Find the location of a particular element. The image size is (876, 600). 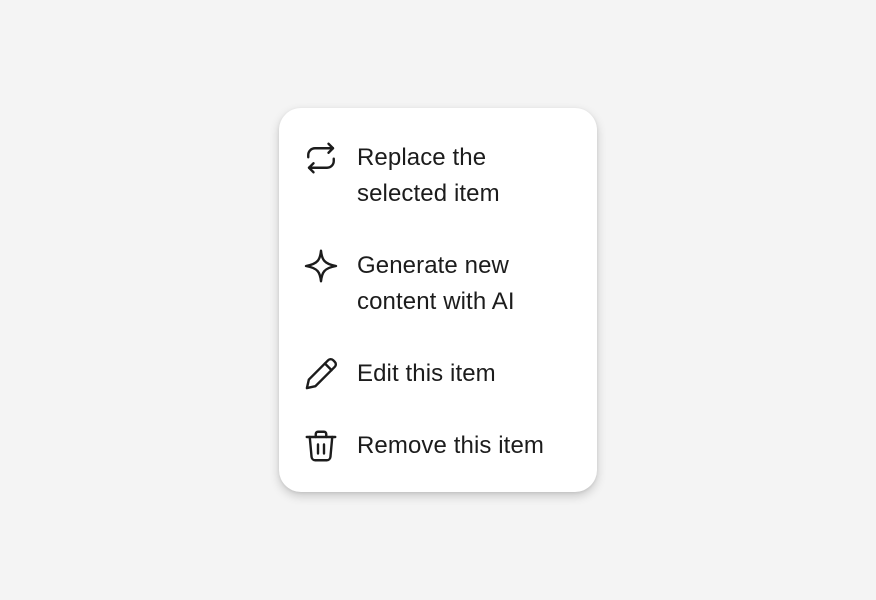

trash-icon is located at coordinates (321, 446).